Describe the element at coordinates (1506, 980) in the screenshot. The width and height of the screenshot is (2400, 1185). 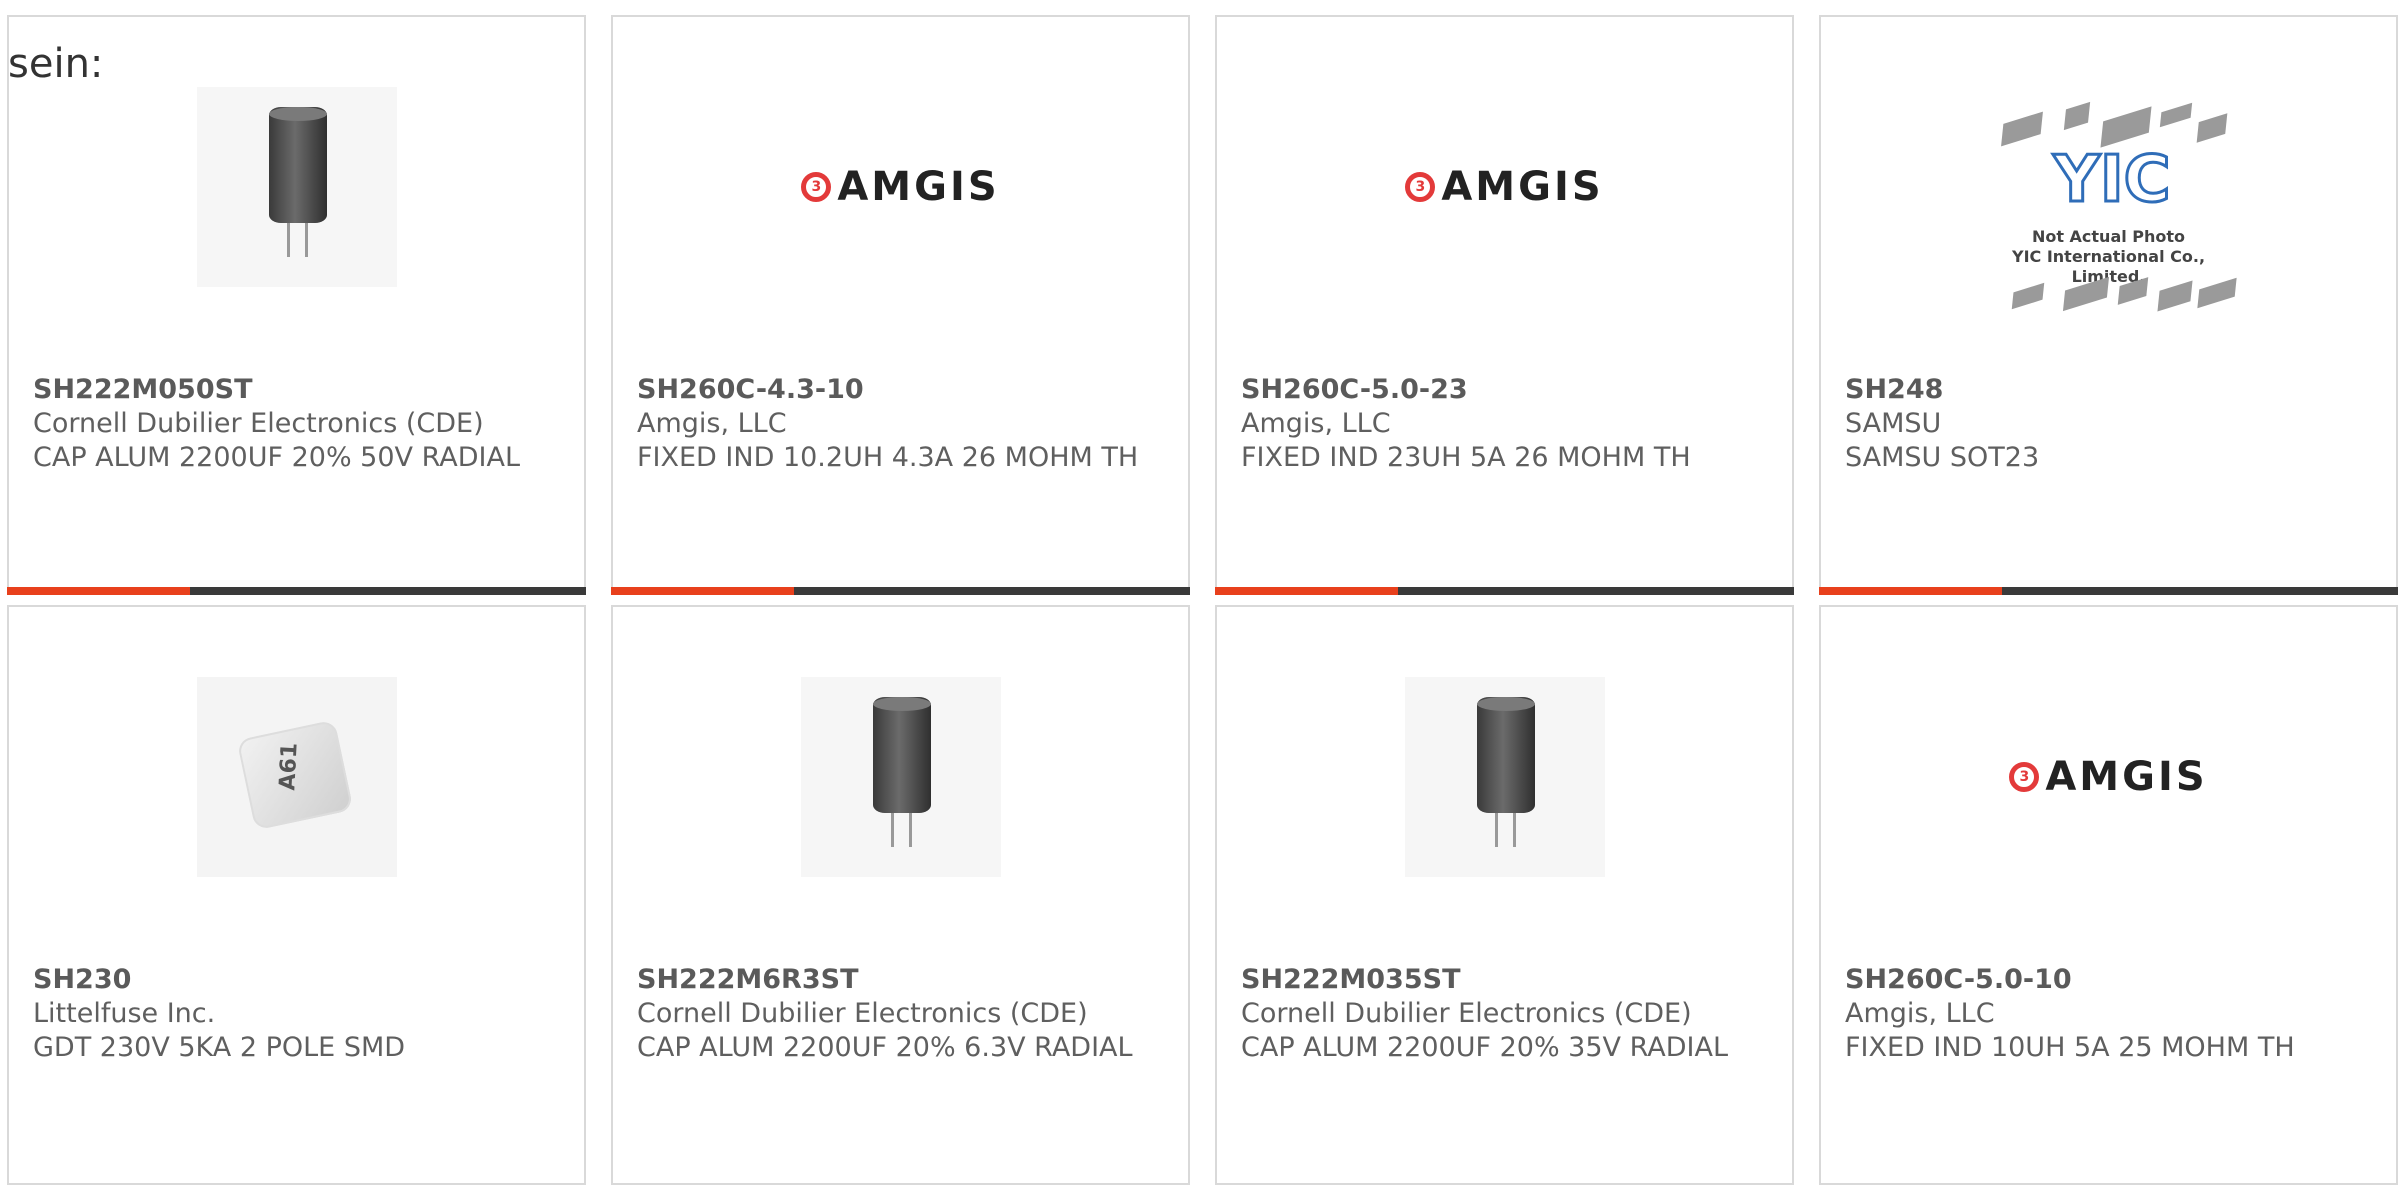
I see `part-number-link: SH222M035ST` at that location.